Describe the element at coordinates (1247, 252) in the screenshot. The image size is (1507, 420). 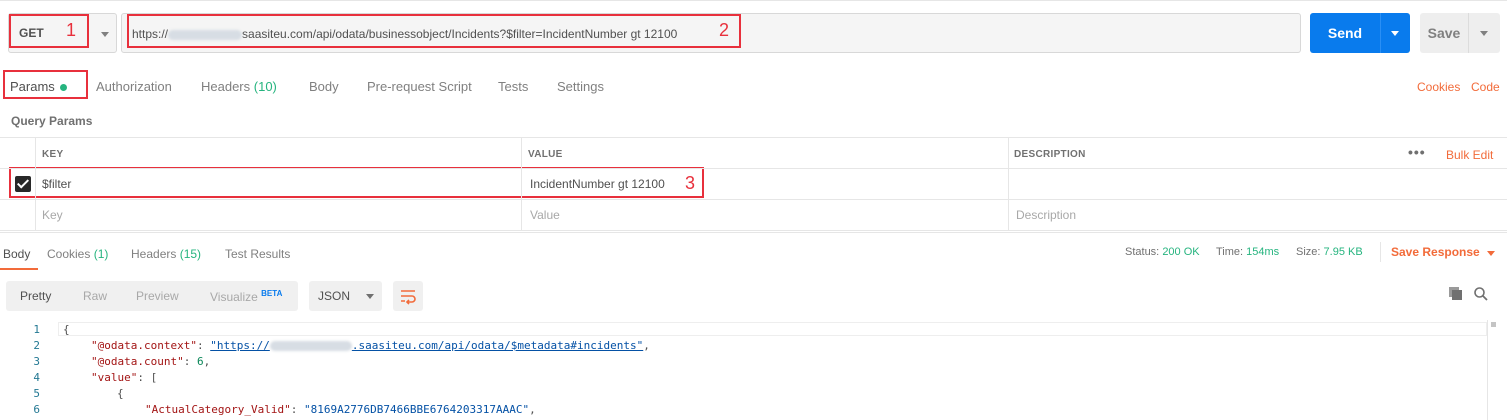
I see `time-readout: Time: 154ms` at that location.